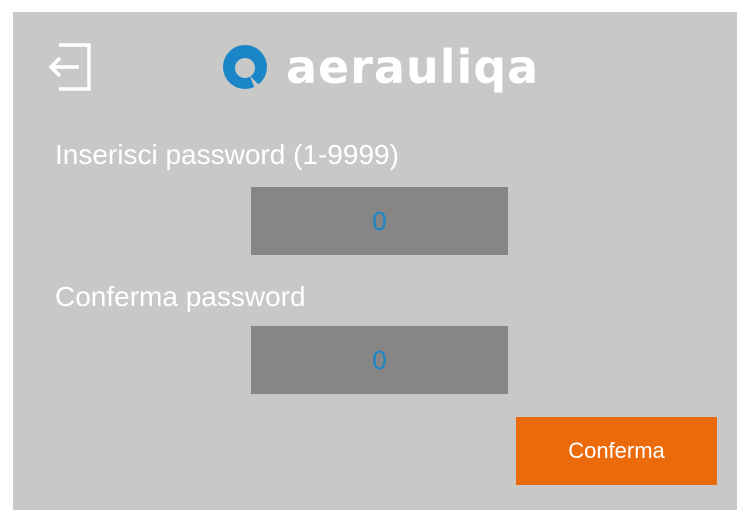  I want to click on confirm-button: Conferma, so click(616, 451).